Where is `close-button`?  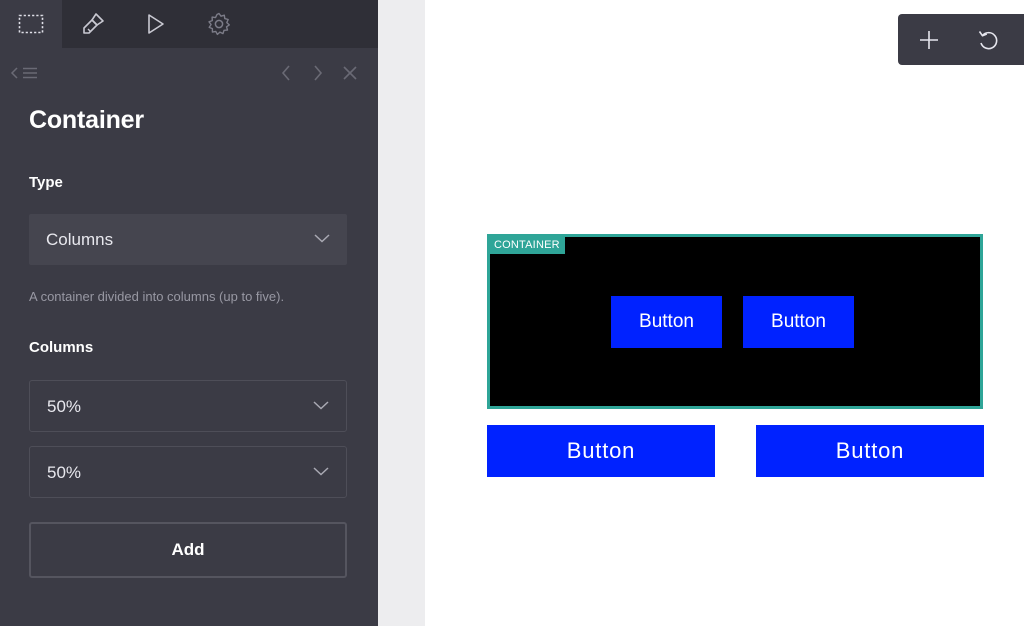
close-button is located at coordinates (350, 73).